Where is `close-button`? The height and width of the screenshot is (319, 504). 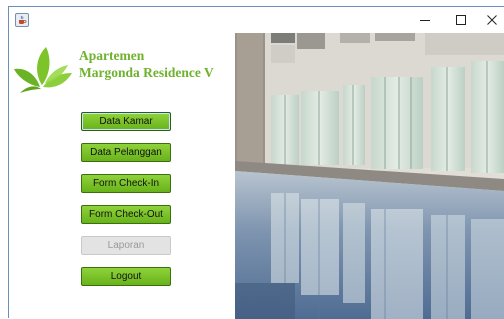
close-button is located at coordinates (489, 20).